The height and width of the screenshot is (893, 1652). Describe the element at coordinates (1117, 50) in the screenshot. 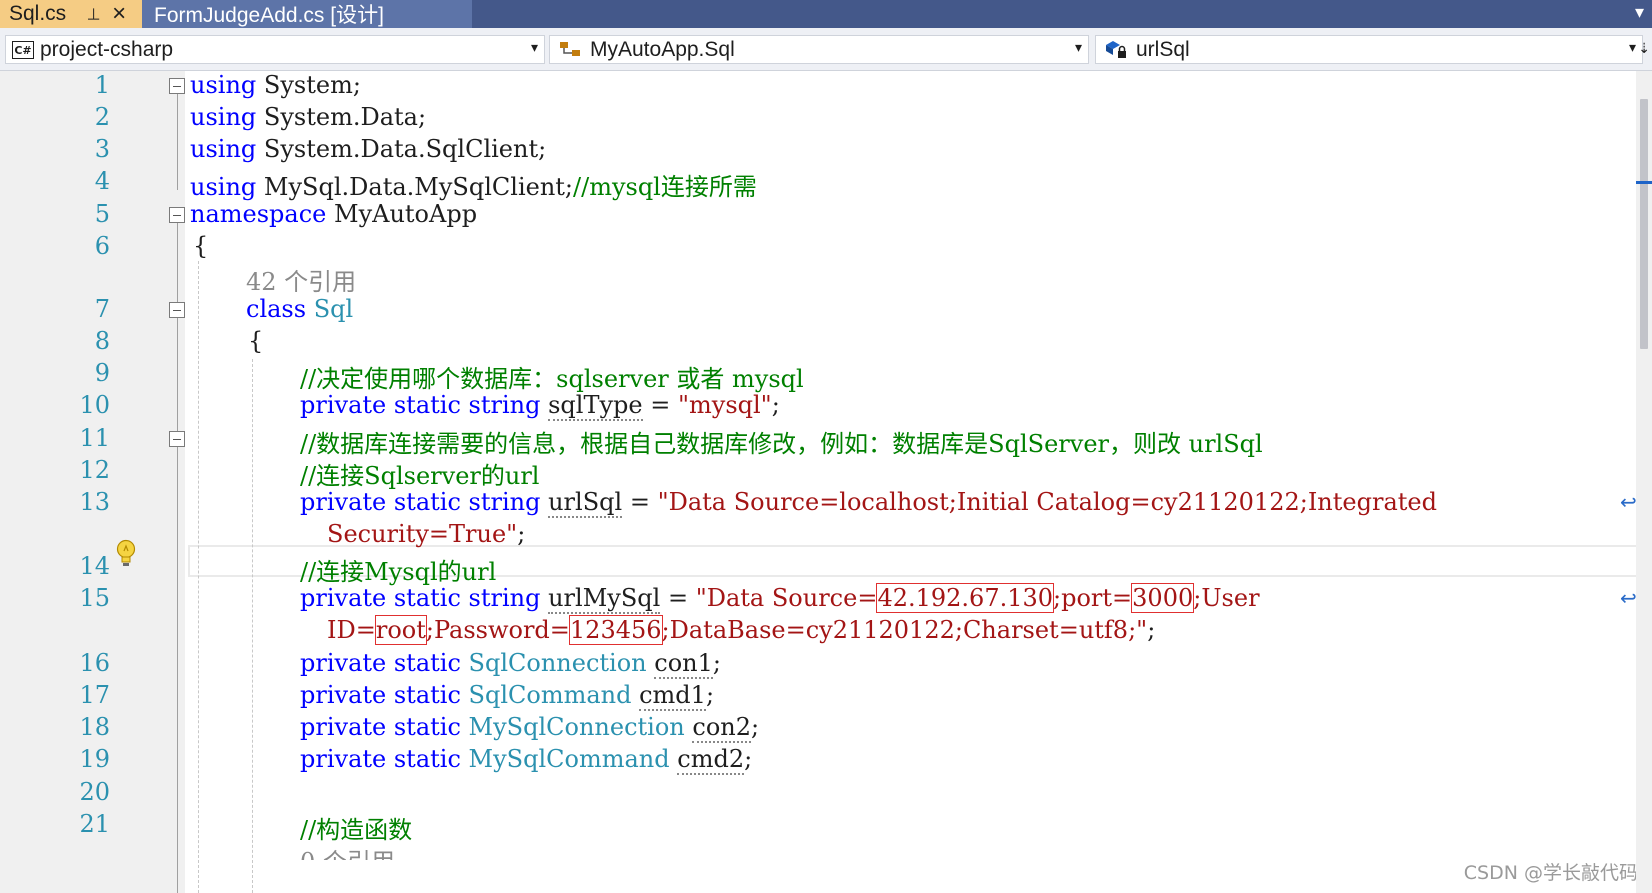

I see `private-field-icon` at that location.